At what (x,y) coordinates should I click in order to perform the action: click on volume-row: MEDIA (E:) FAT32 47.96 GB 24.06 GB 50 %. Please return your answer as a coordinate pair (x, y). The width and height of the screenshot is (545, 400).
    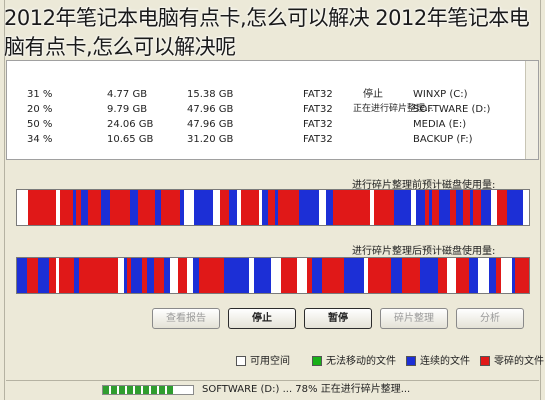
    Looking at the image, I should click on (272, 124).